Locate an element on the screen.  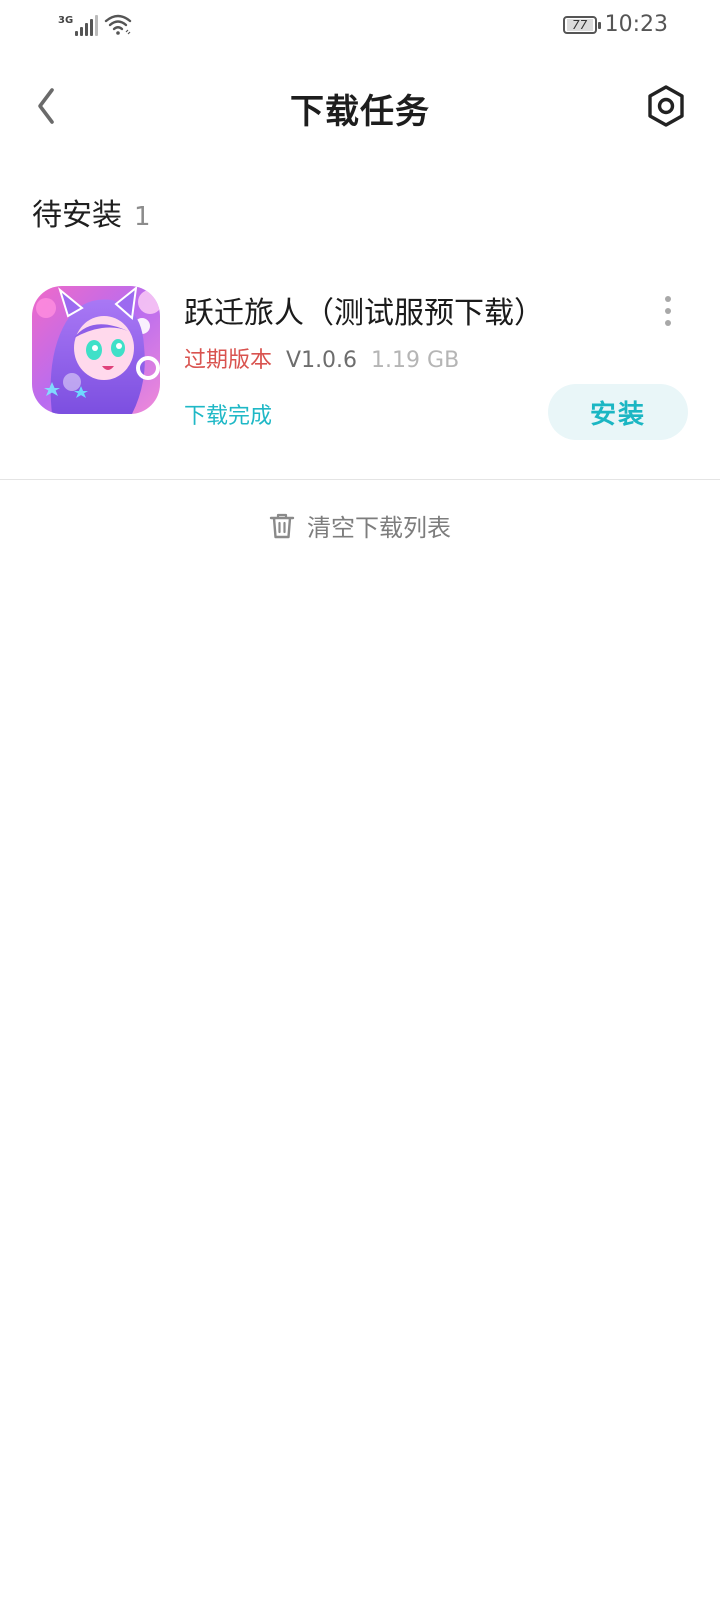
app-meta: 过期版本 V1.0.6 1.19 GB is located at coordinates (321, 358).